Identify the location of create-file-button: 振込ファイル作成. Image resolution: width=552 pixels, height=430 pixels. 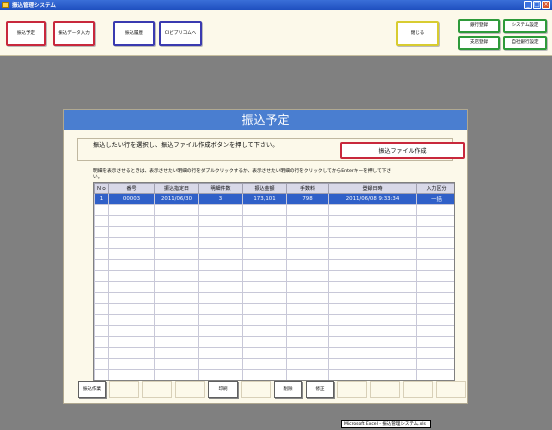
(402, 150).